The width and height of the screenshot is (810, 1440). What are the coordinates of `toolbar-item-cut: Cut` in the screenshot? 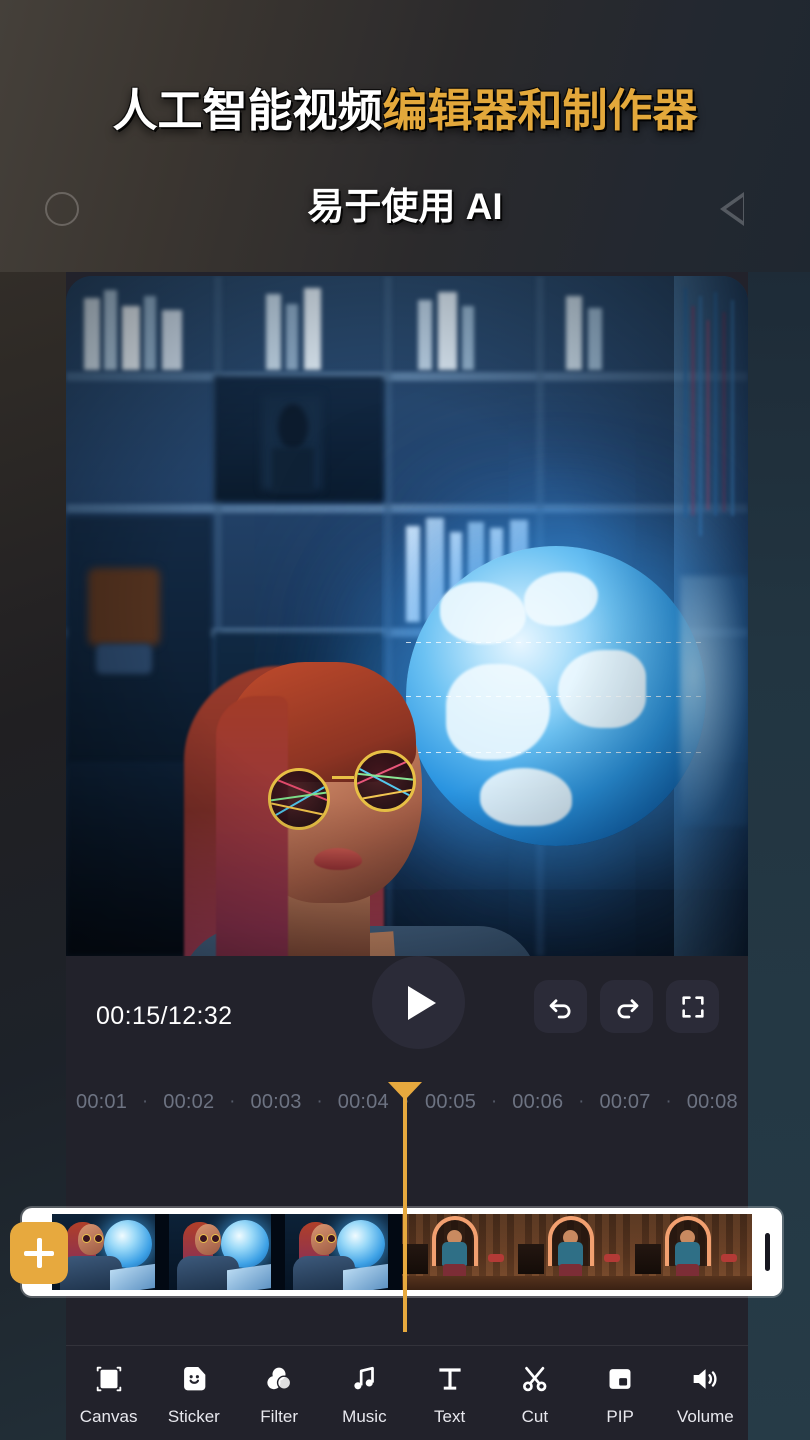 It's located at (535, 1393).